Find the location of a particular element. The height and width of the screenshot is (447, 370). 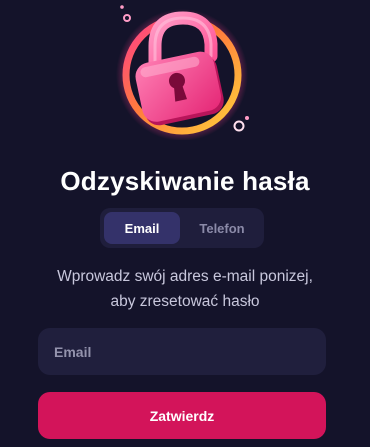

instructions-line-2: aby zresetować hasło is located at coordinates (185, 301).